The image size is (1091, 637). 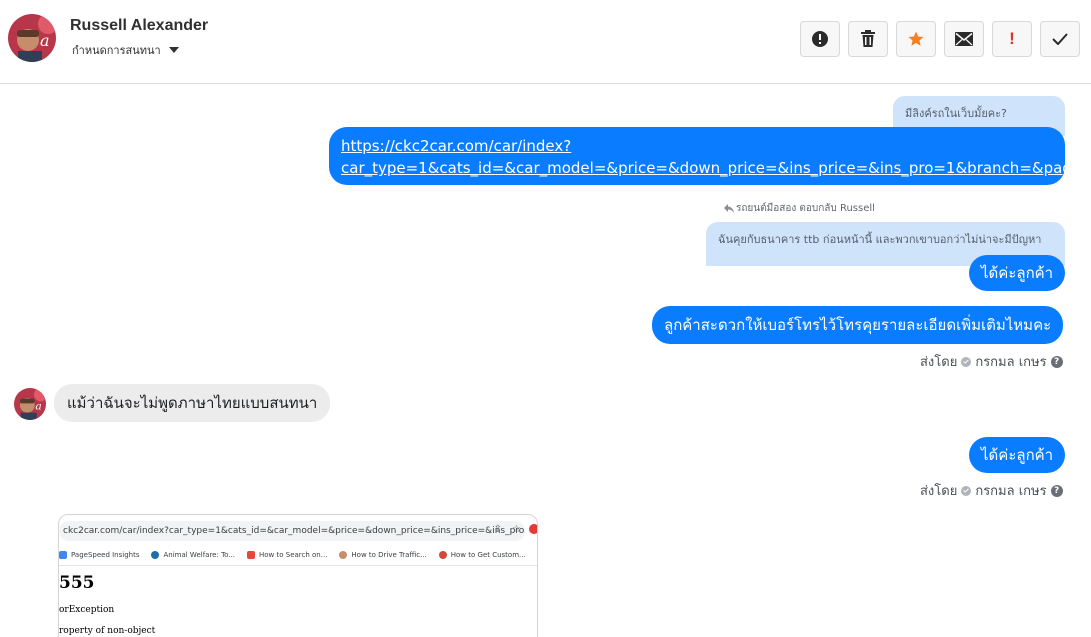 I want to click on conversation-schedule-dropdown: กำหนดการสนทนา, so click(x=125, y=50).